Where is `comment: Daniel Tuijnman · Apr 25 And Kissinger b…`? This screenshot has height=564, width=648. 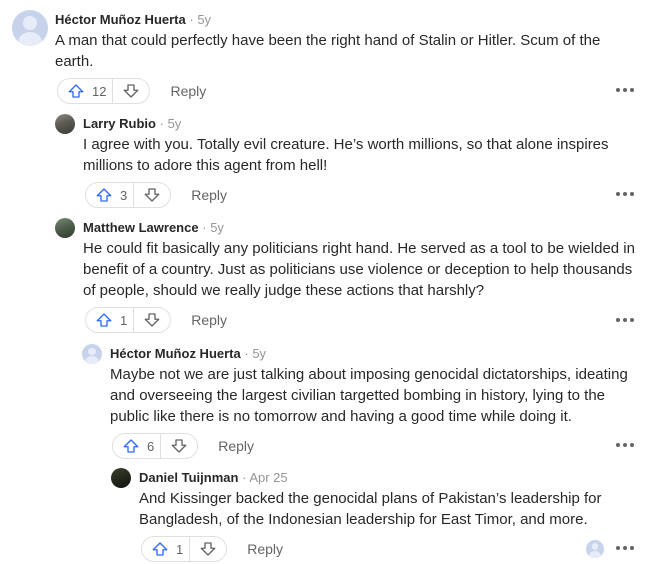
comment: Daniel Tuijnman · Apr 25 And Kissinger b… is located at coordinates (379, 514).